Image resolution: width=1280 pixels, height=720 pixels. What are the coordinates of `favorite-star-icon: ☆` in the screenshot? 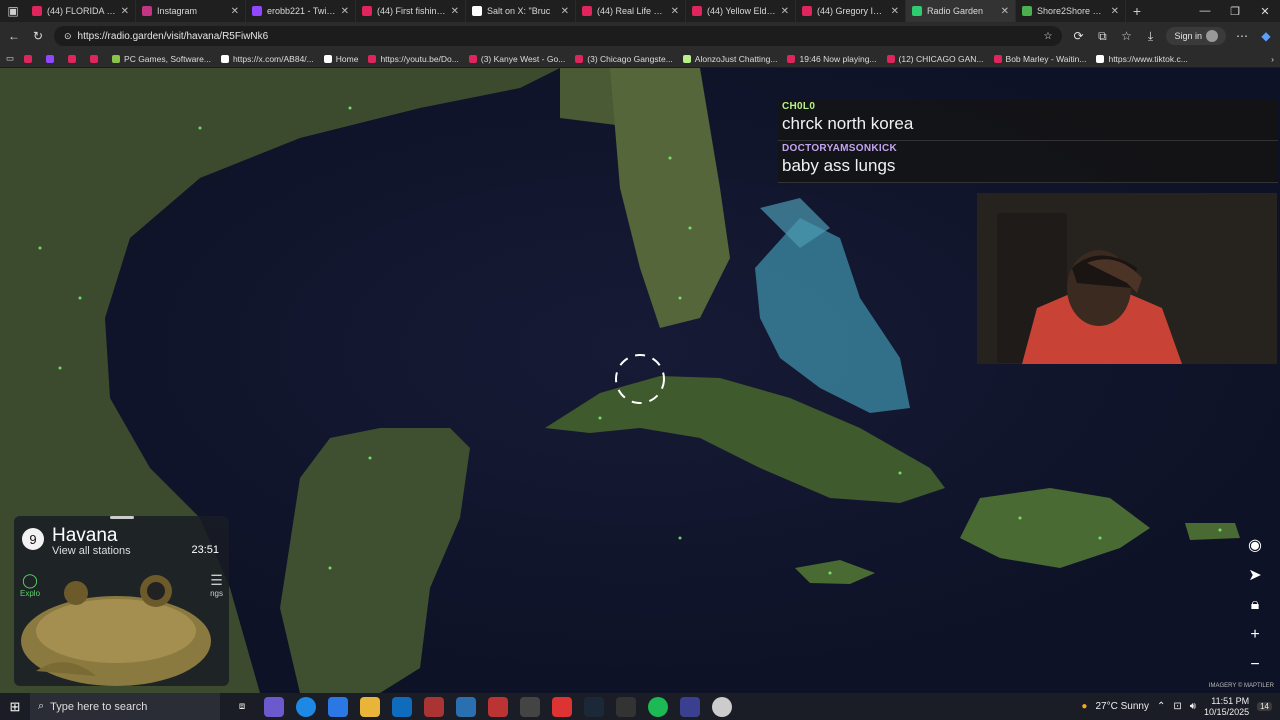 It's located at (1048, 36).